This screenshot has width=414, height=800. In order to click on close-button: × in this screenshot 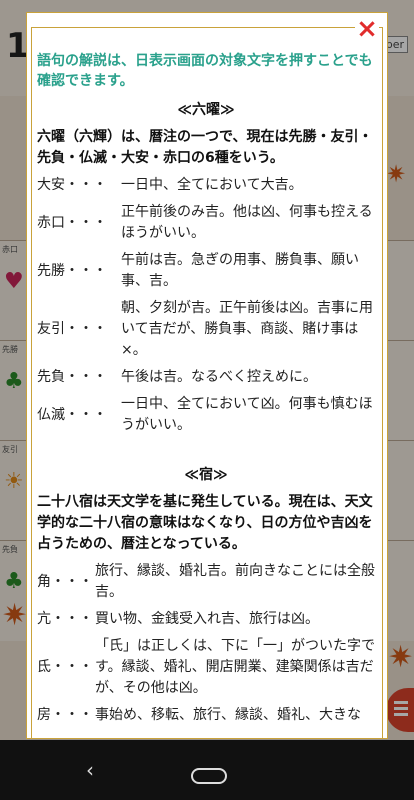, I will do `click(367, 29)`.